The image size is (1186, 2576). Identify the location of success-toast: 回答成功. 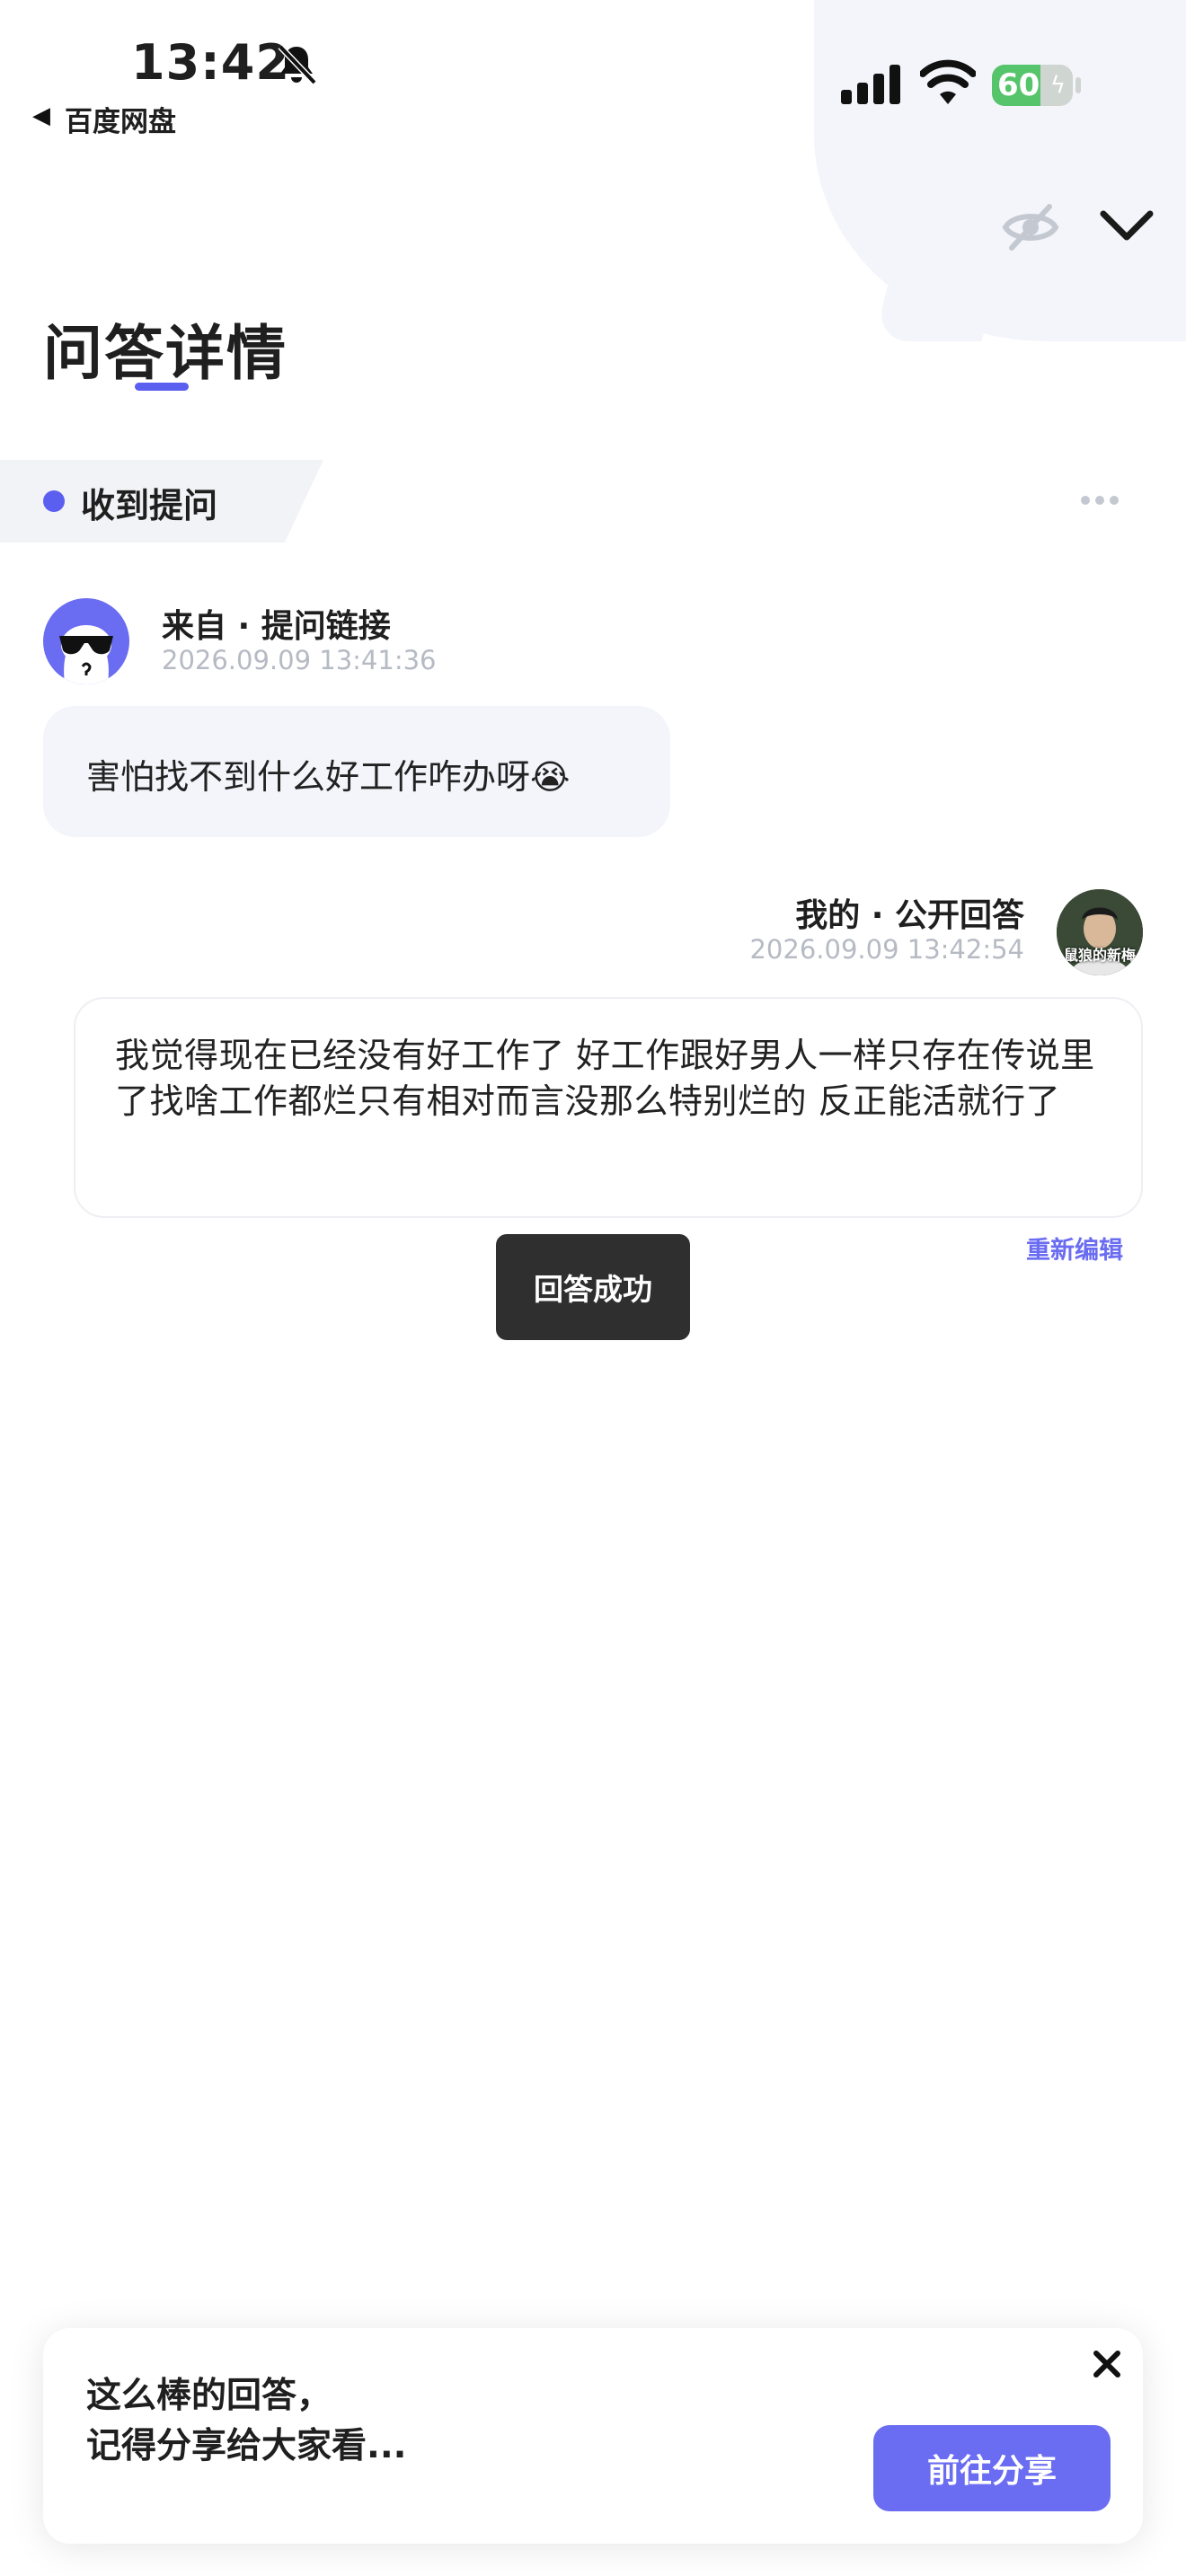
(593, 1287).